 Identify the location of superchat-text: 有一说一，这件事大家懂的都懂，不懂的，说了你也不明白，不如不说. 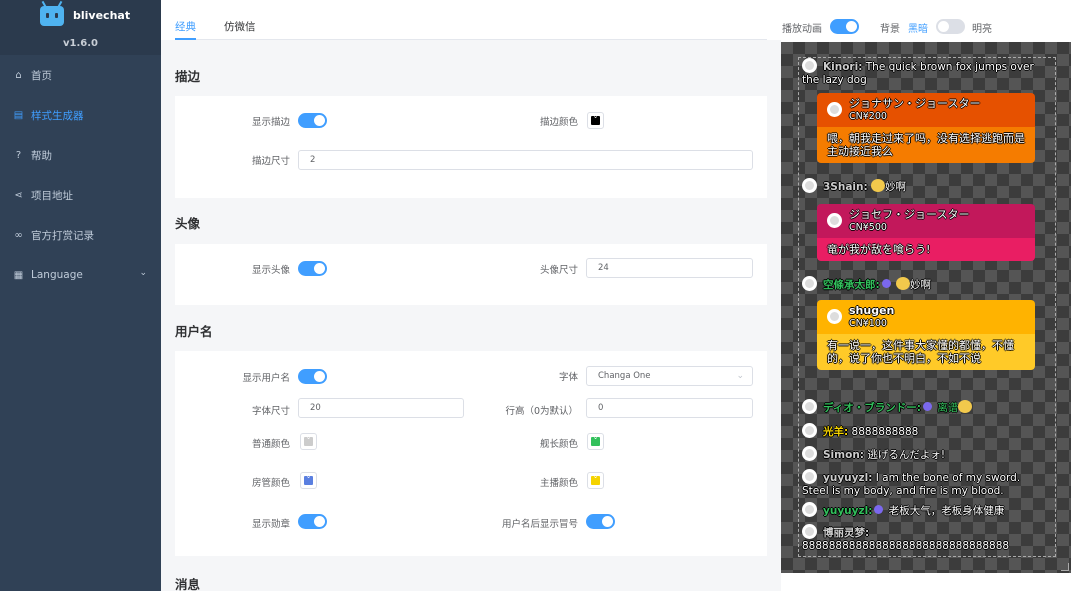
(926, 352).